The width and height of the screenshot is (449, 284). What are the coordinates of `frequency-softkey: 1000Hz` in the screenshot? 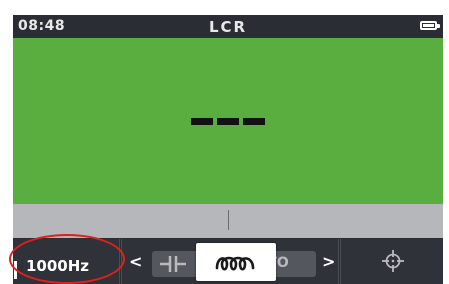 It's located at (66, 261).